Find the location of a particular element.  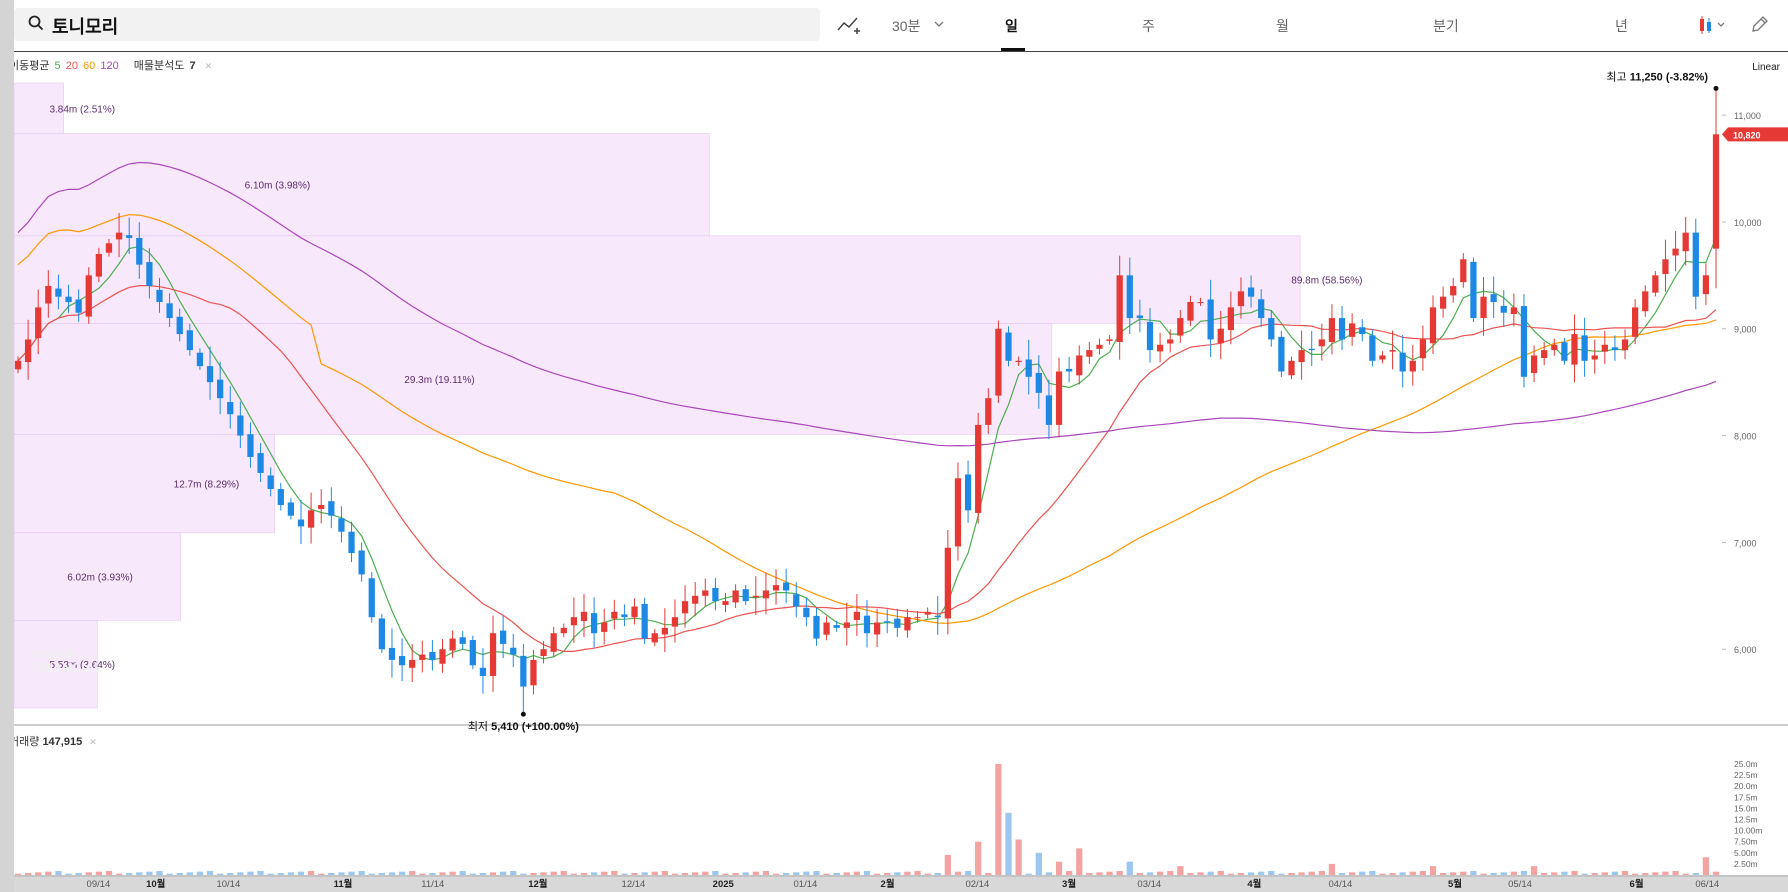

chevron-down-icon is located at coordinates (939, 24).